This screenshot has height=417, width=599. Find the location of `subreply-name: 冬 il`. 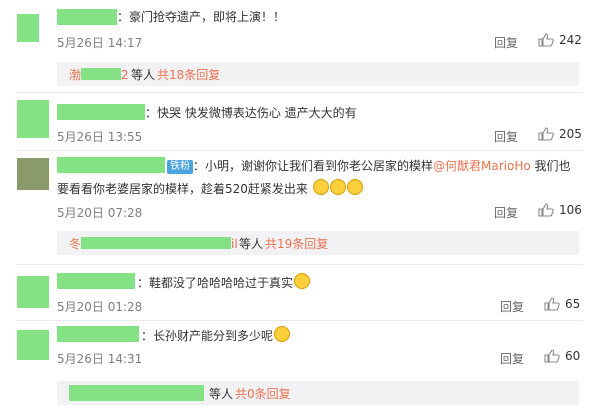

subreply-name: 冬 il is located at coordinates (153, 243).